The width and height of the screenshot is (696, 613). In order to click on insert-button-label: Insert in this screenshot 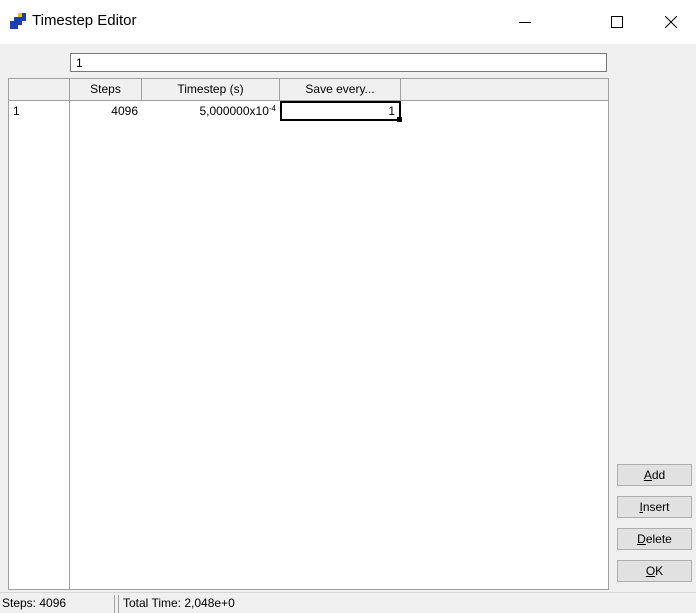, I will do `click(654, 507)`.